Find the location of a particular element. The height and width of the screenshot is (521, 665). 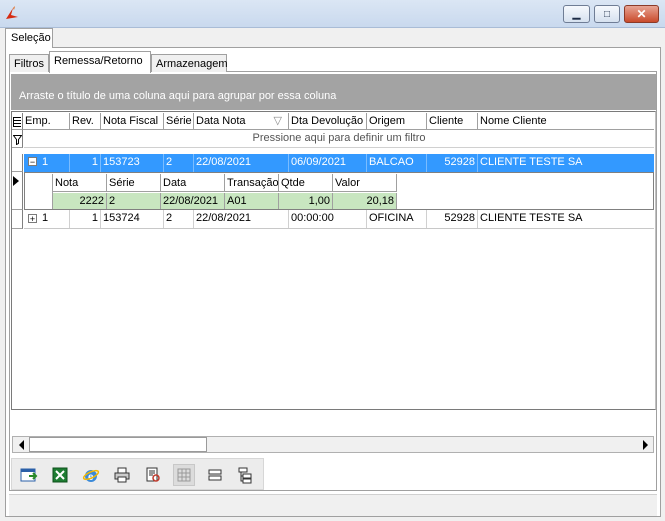

configure-button is located at coordinates (184, 475).